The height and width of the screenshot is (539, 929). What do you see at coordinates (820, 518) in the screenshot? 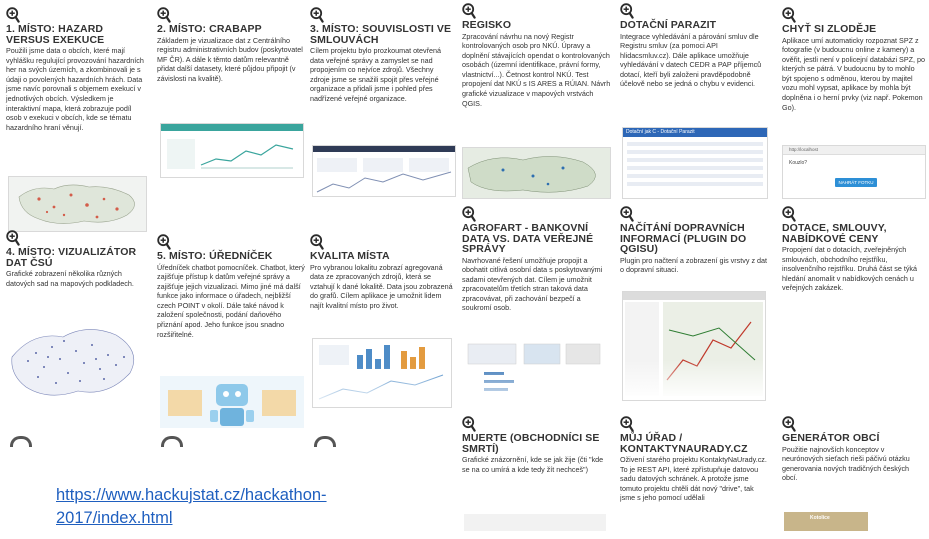
I see `generator-village-label: Kotolice` at bounding box center [820, 518].